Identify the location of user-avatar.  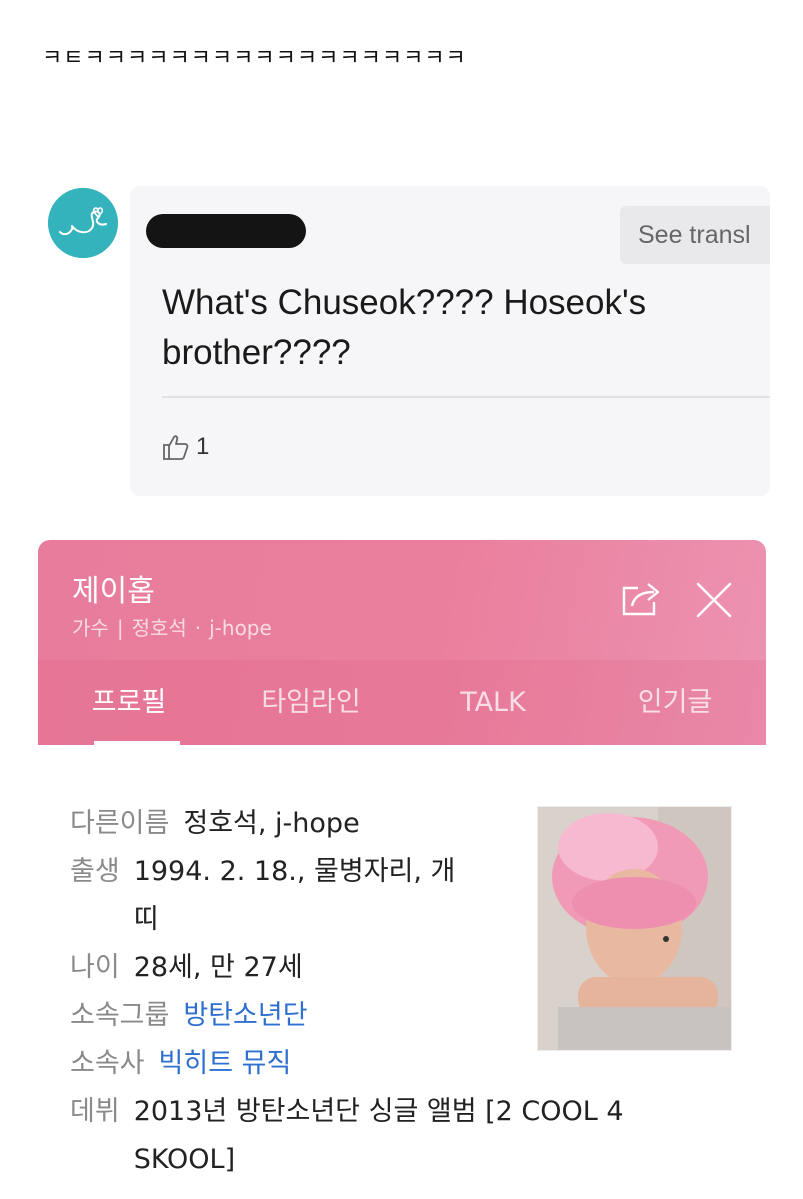
(83, 223).